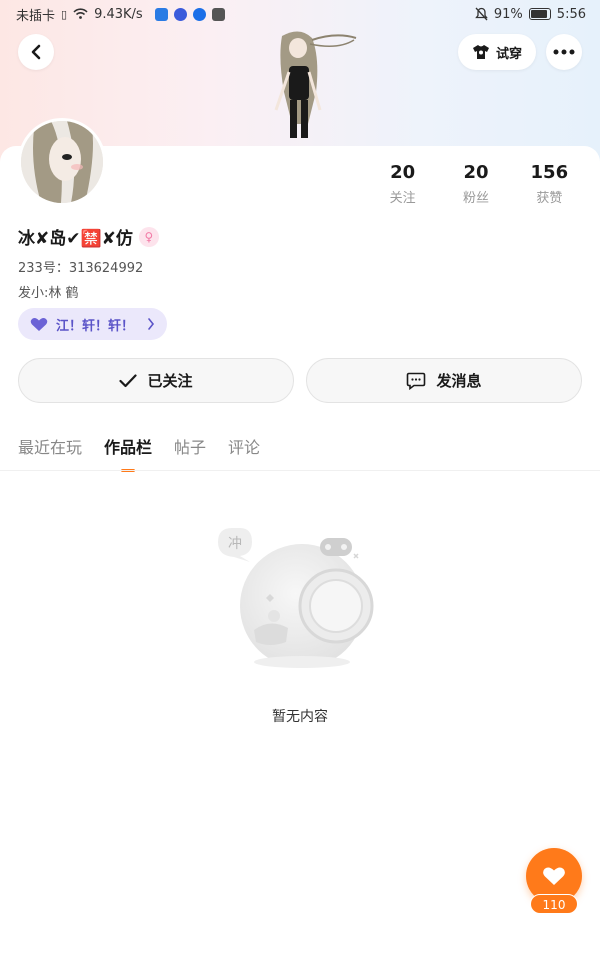 Image resolution: width=600 pixels, height=960 pixels. What do you see at coordinates (549, 184) in the screenshot?
I see `stat-likes: 156 获赞` at bounding box center [549, 184].